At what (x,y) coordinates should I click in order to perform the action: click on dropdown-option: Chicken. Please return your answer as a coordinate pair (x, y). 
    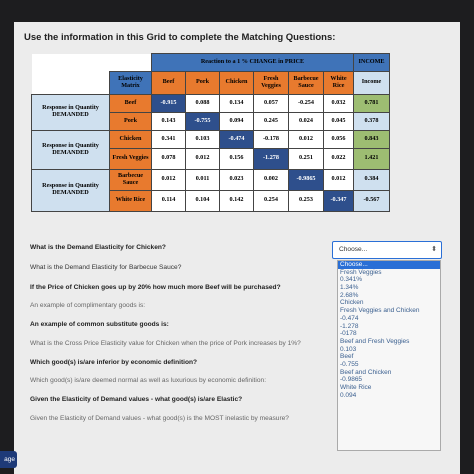
    Looking at the image, I should click on (389, 303).